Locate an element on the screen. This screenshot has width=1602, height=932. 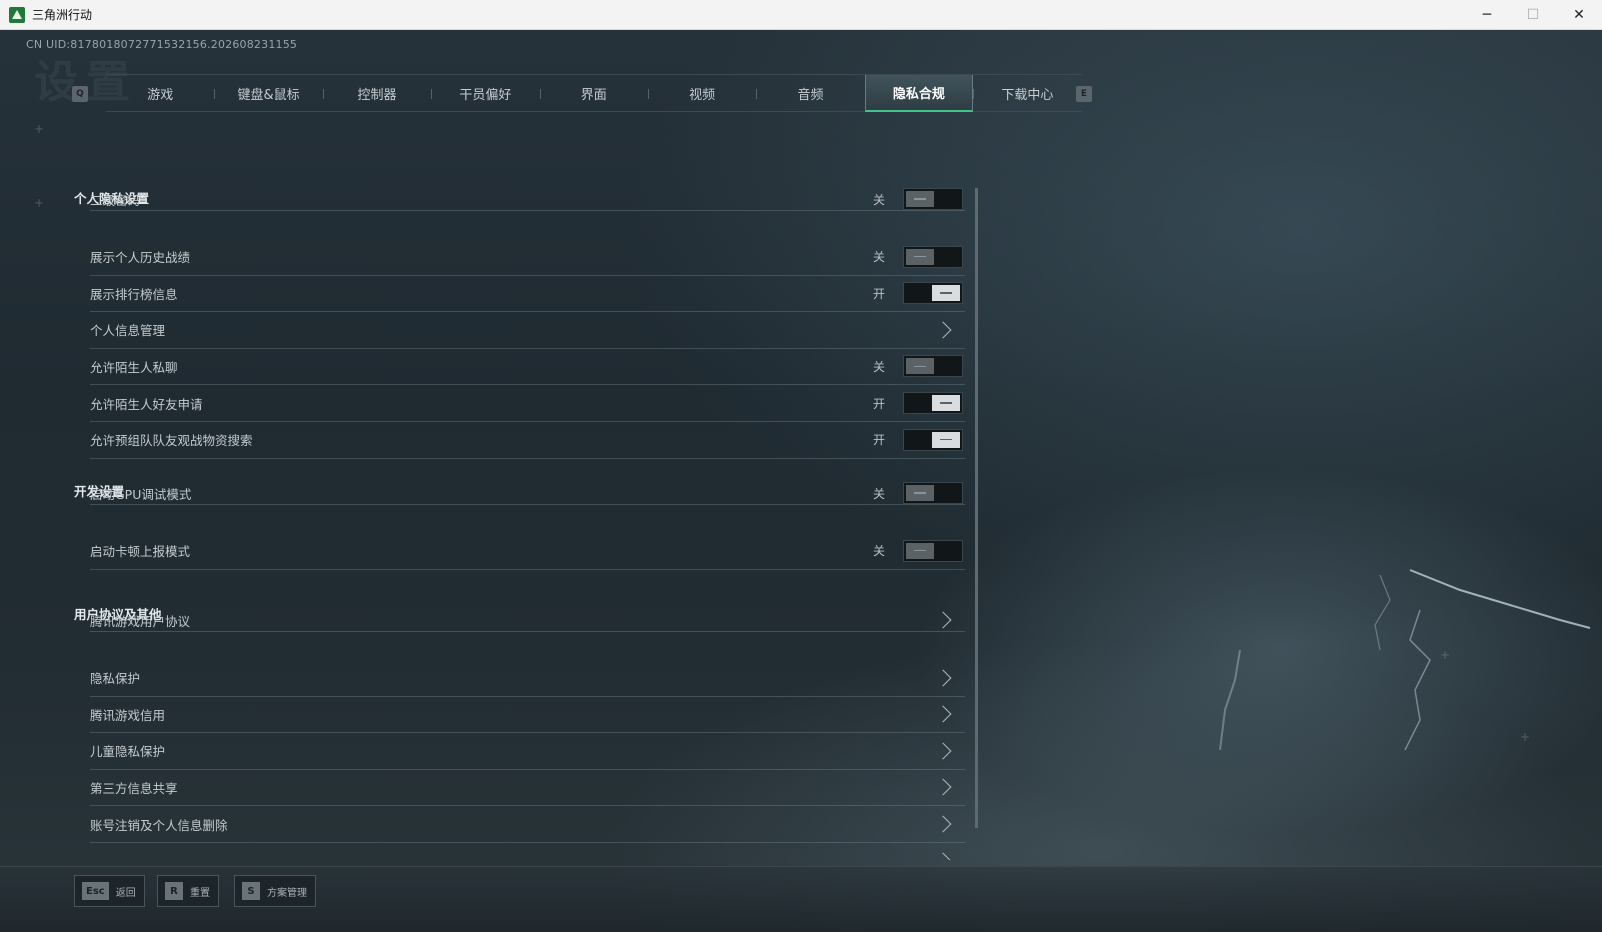
hint-reset-button: R 重置 is located at coordinates (188, 891).